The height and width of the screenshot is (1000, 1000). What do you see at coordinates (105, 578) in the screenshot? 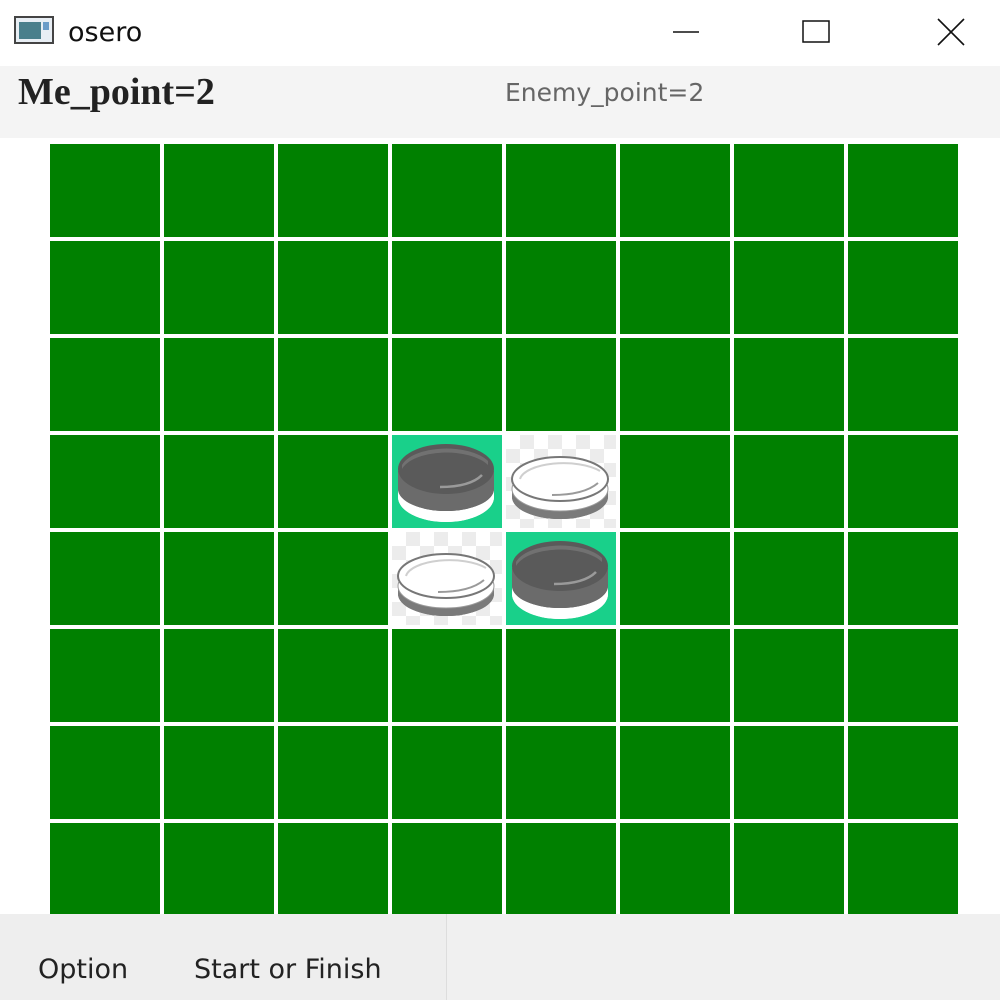
I see `board-cell-r4-c0` at bounding box center [105, 578].